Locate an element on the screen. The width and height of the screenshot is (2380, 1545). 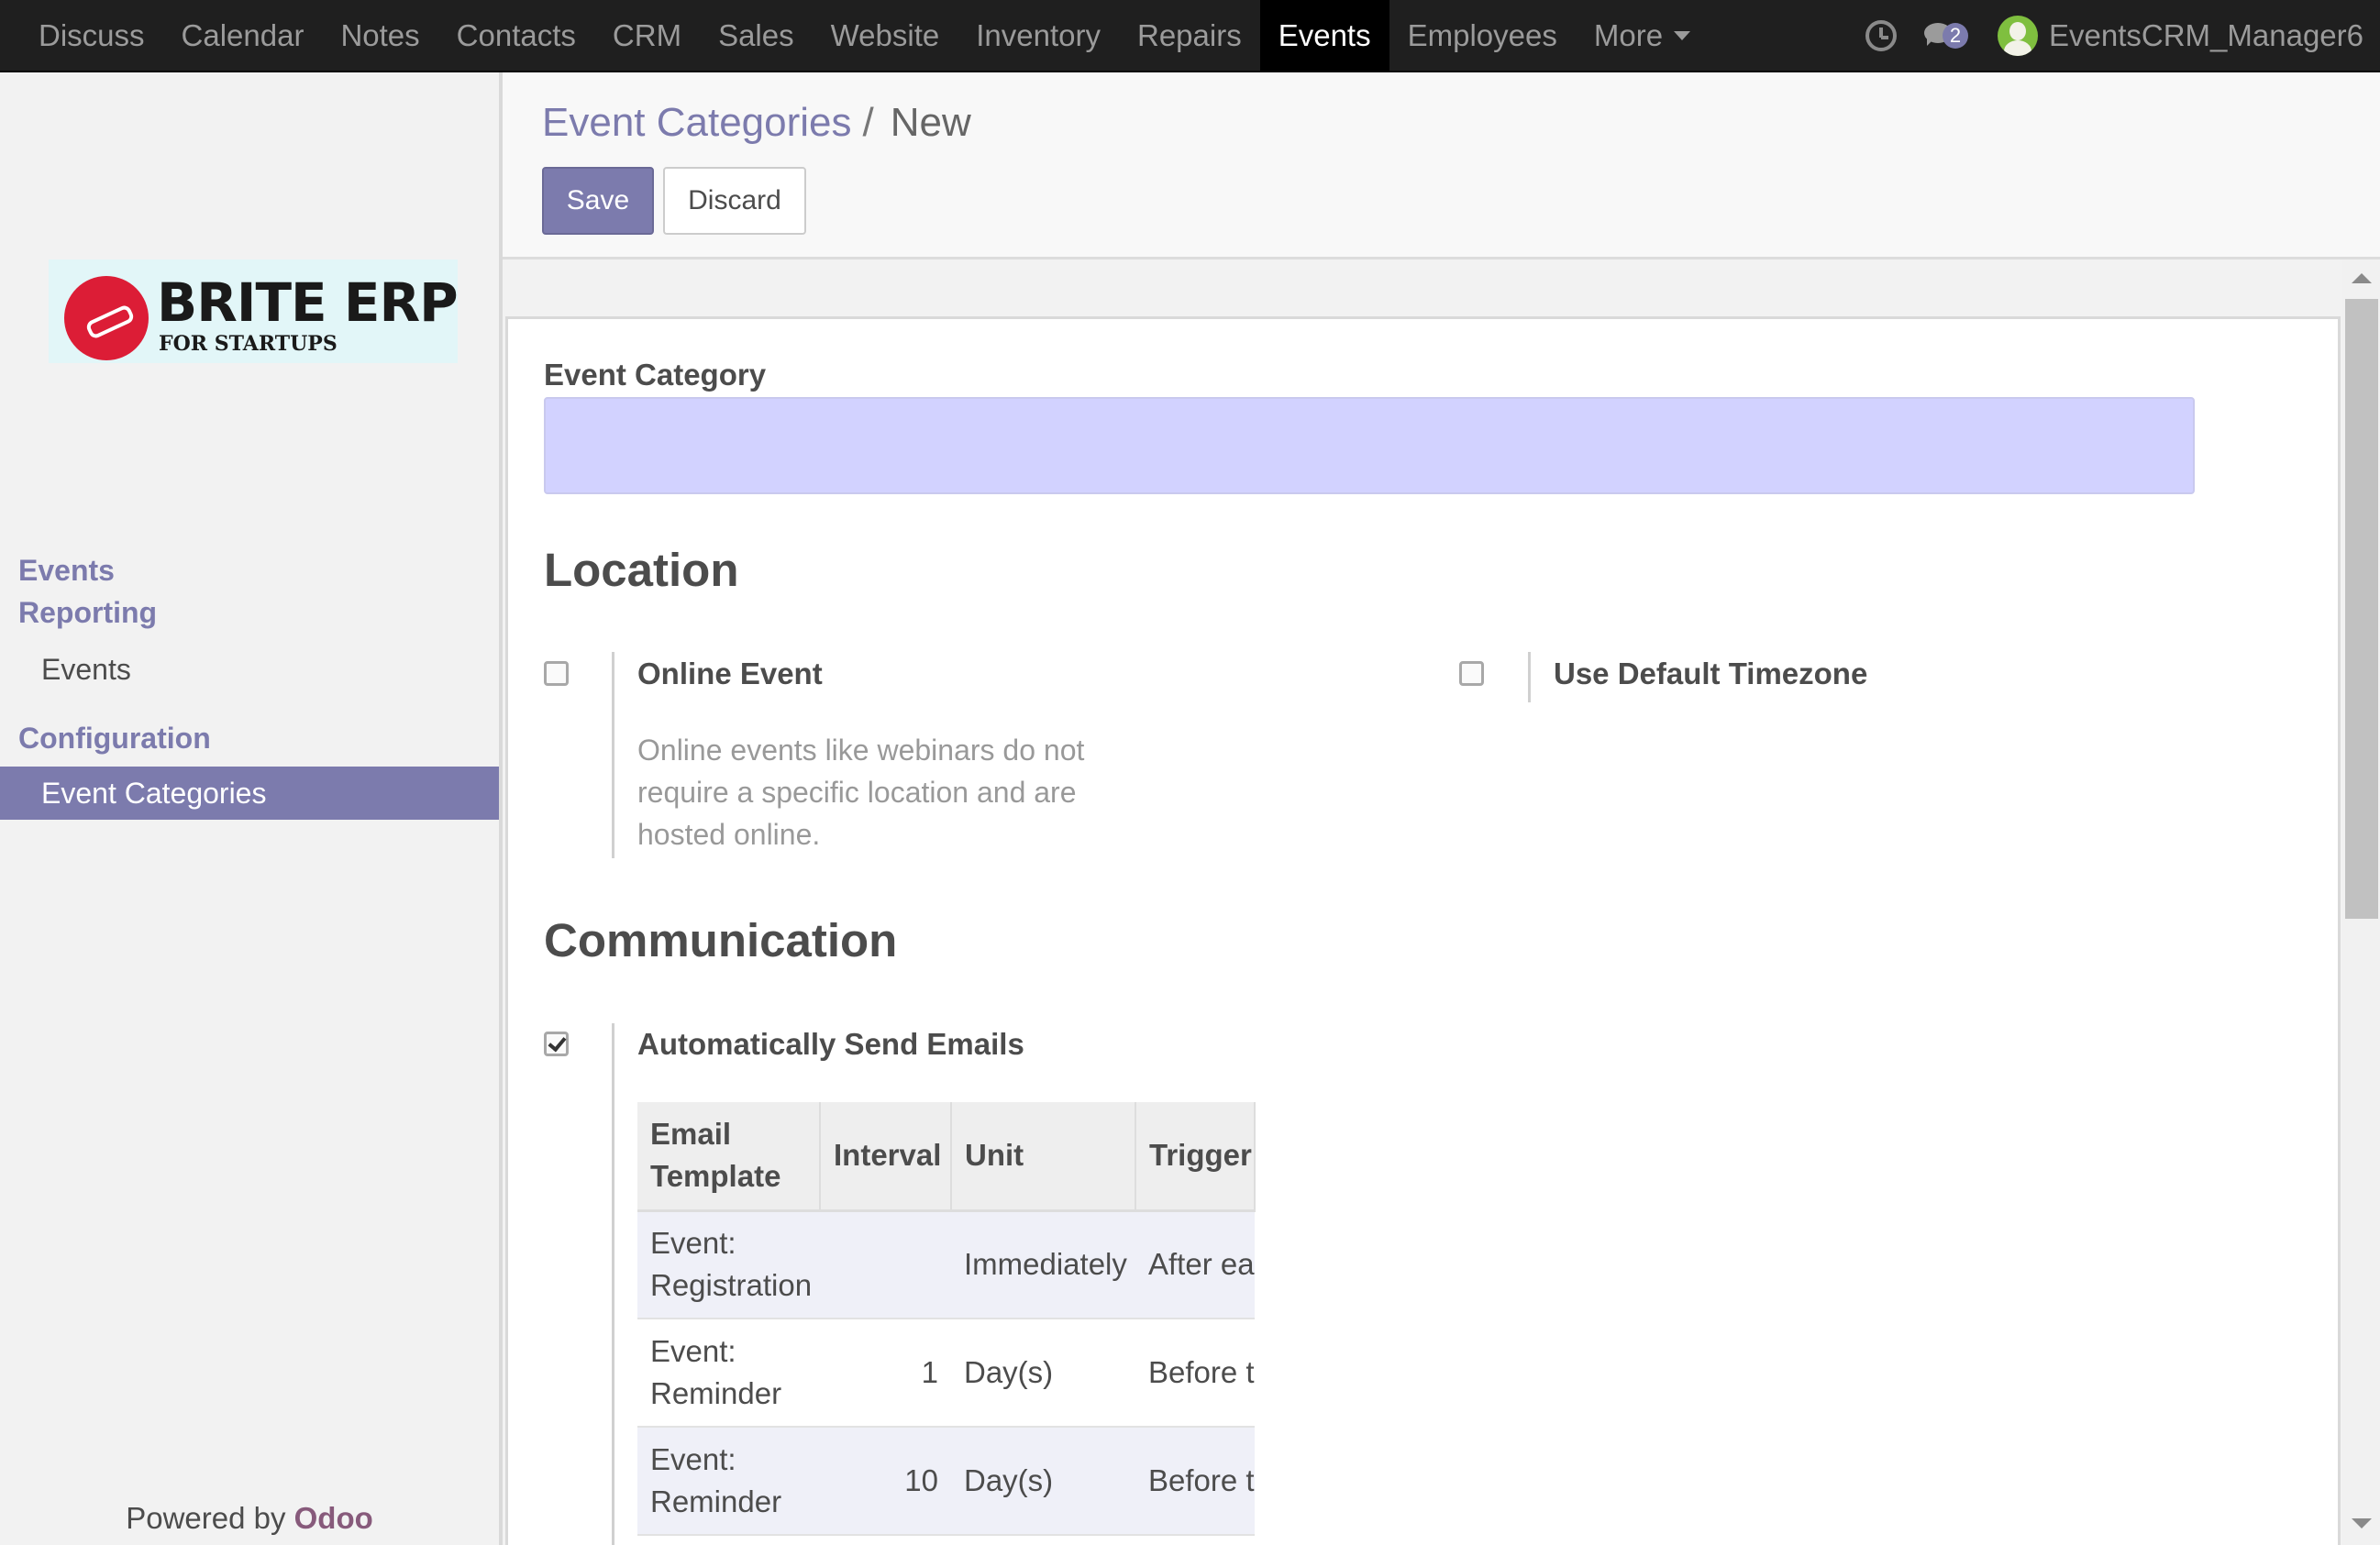
powered-prefix: Powered by is located at coordinates (206, 1518).